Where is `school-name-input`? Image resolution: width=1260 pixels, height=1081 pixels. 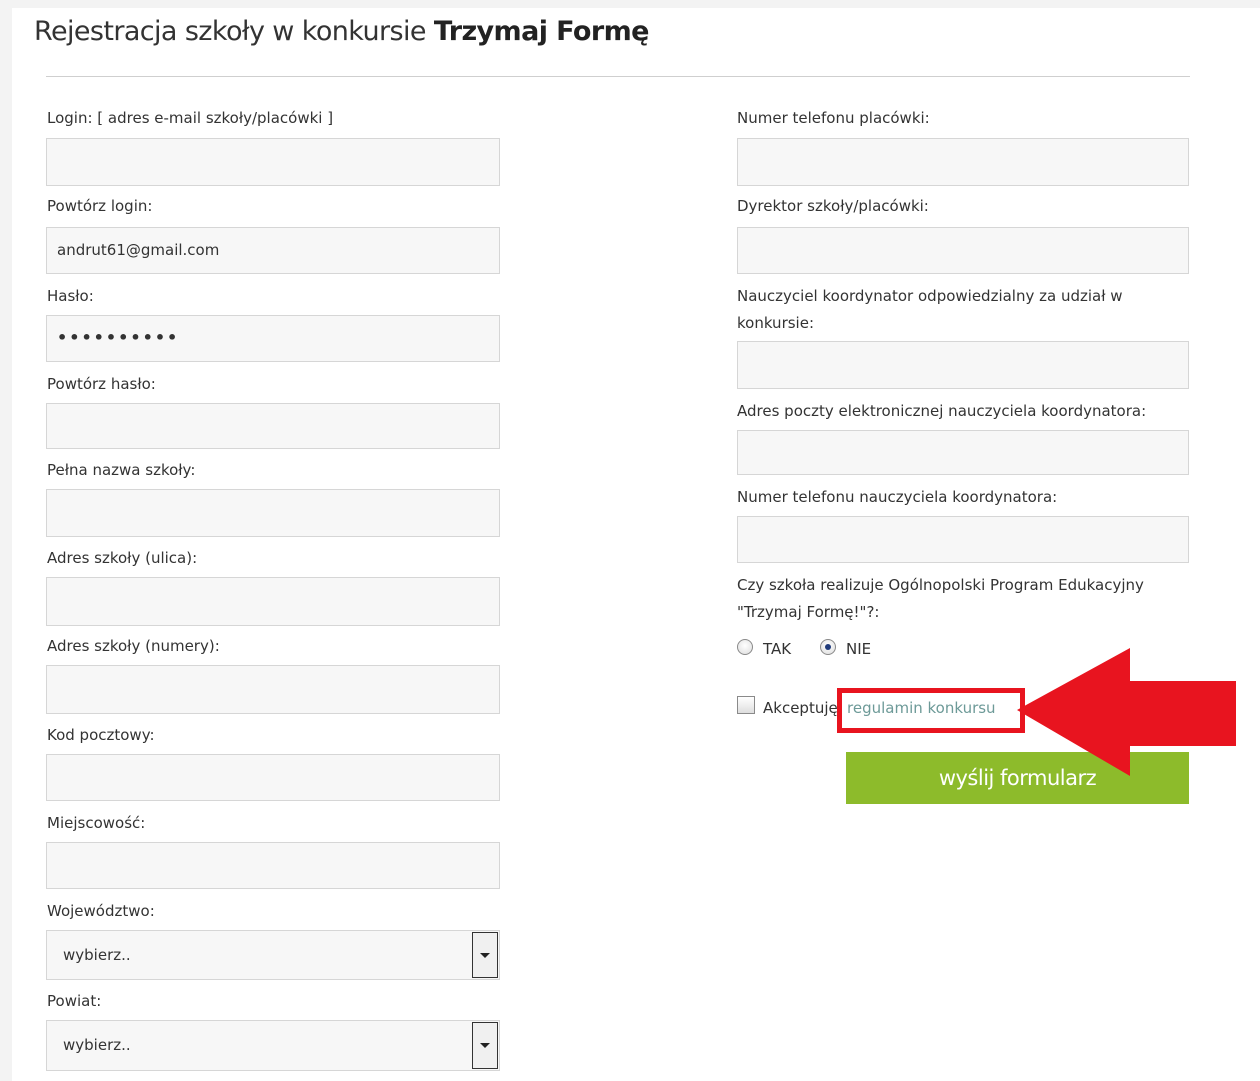 school-name-input is located at coordinates (273, 513).